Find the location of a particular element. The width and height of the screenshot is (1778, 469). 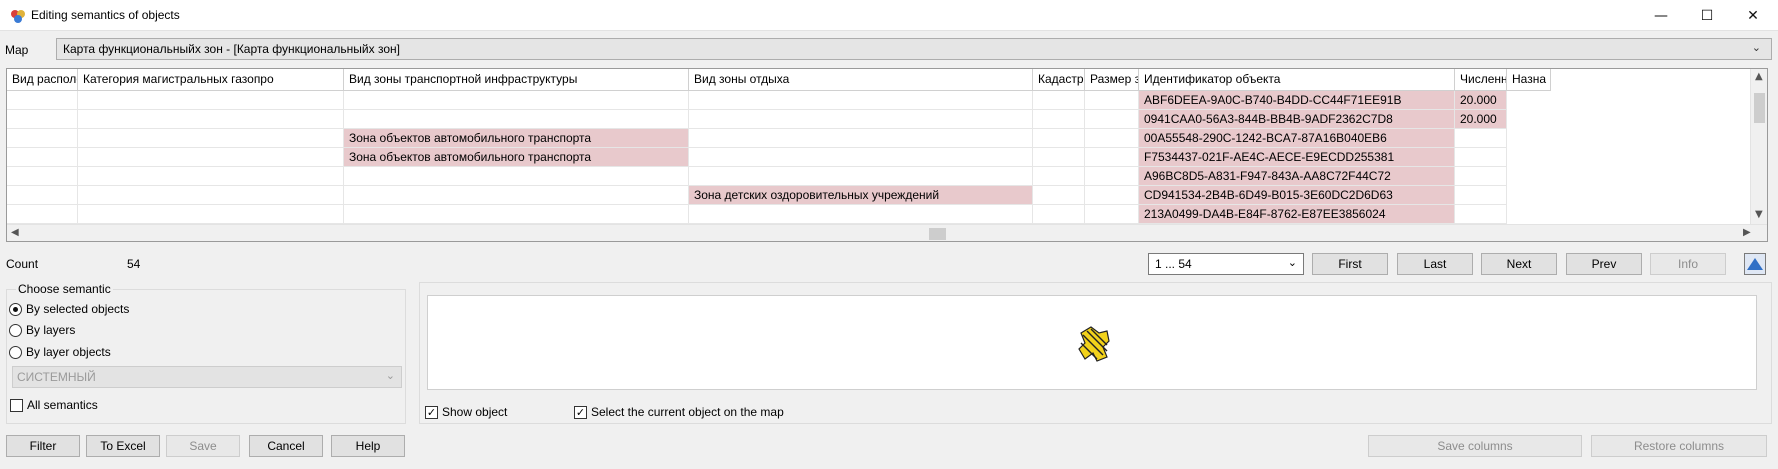

table-cell: A96BC8D5-A831-F947-843A-AA8C72F44C72 is located at coordinates (1297, 176).